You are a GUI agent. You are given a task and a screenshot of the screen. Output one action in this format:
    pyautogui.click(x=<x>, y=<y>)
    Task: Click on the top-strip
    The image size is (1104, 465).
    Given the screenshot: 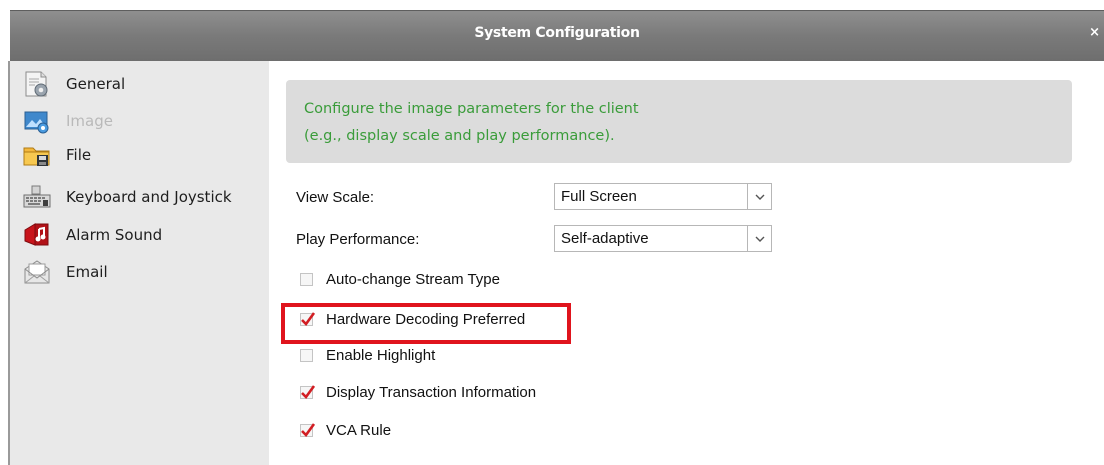 What is the action you would take?
    pyautogui.click(x=552, y=5)
    